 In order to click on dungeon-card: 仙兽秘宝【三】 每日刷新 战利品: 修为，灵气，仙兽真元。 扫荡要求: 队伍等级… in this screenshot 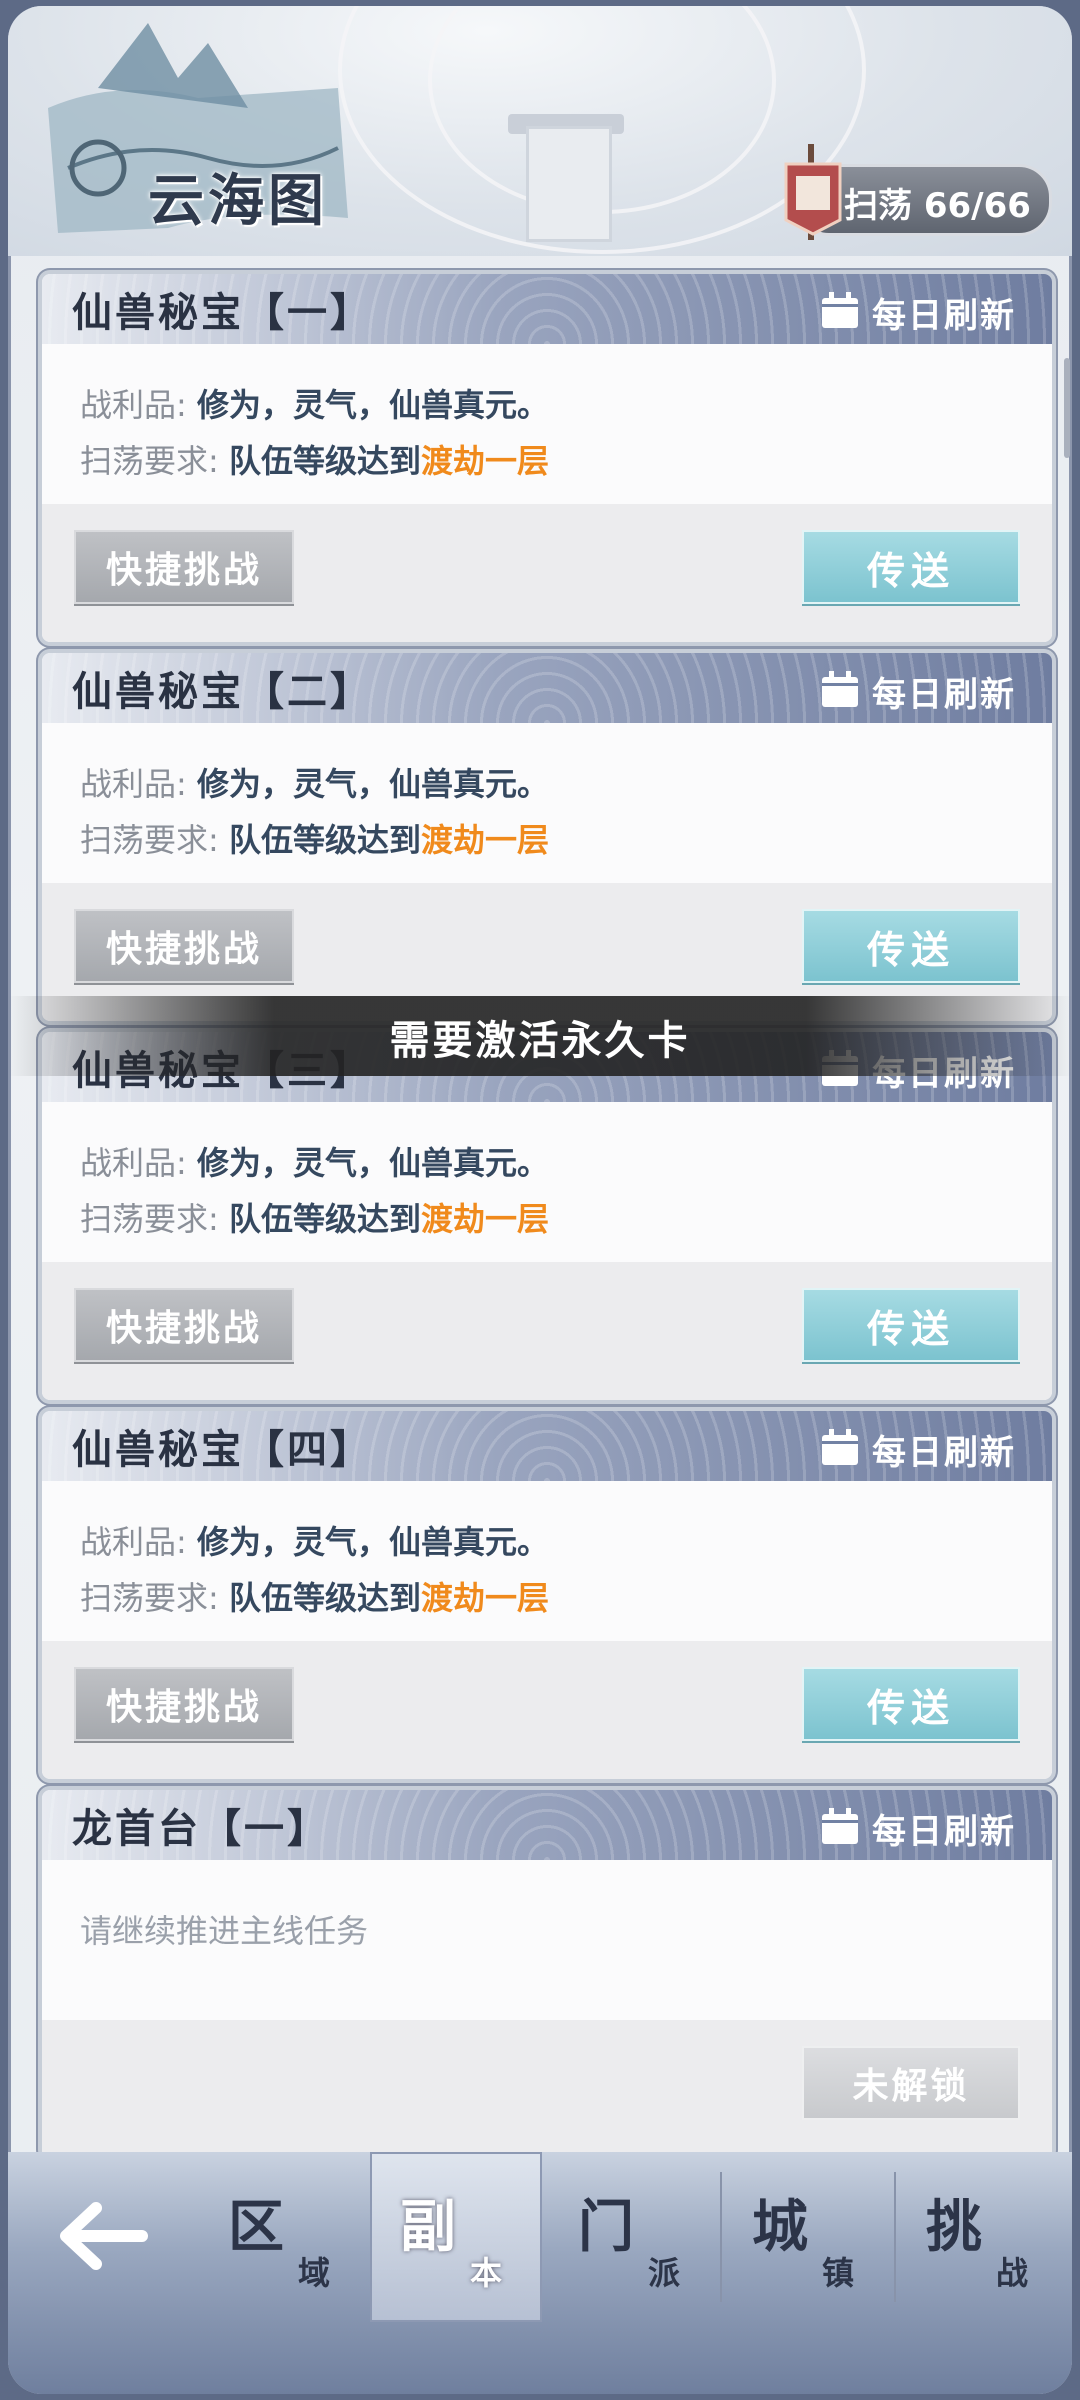, I will do `click(547, 1216)`.